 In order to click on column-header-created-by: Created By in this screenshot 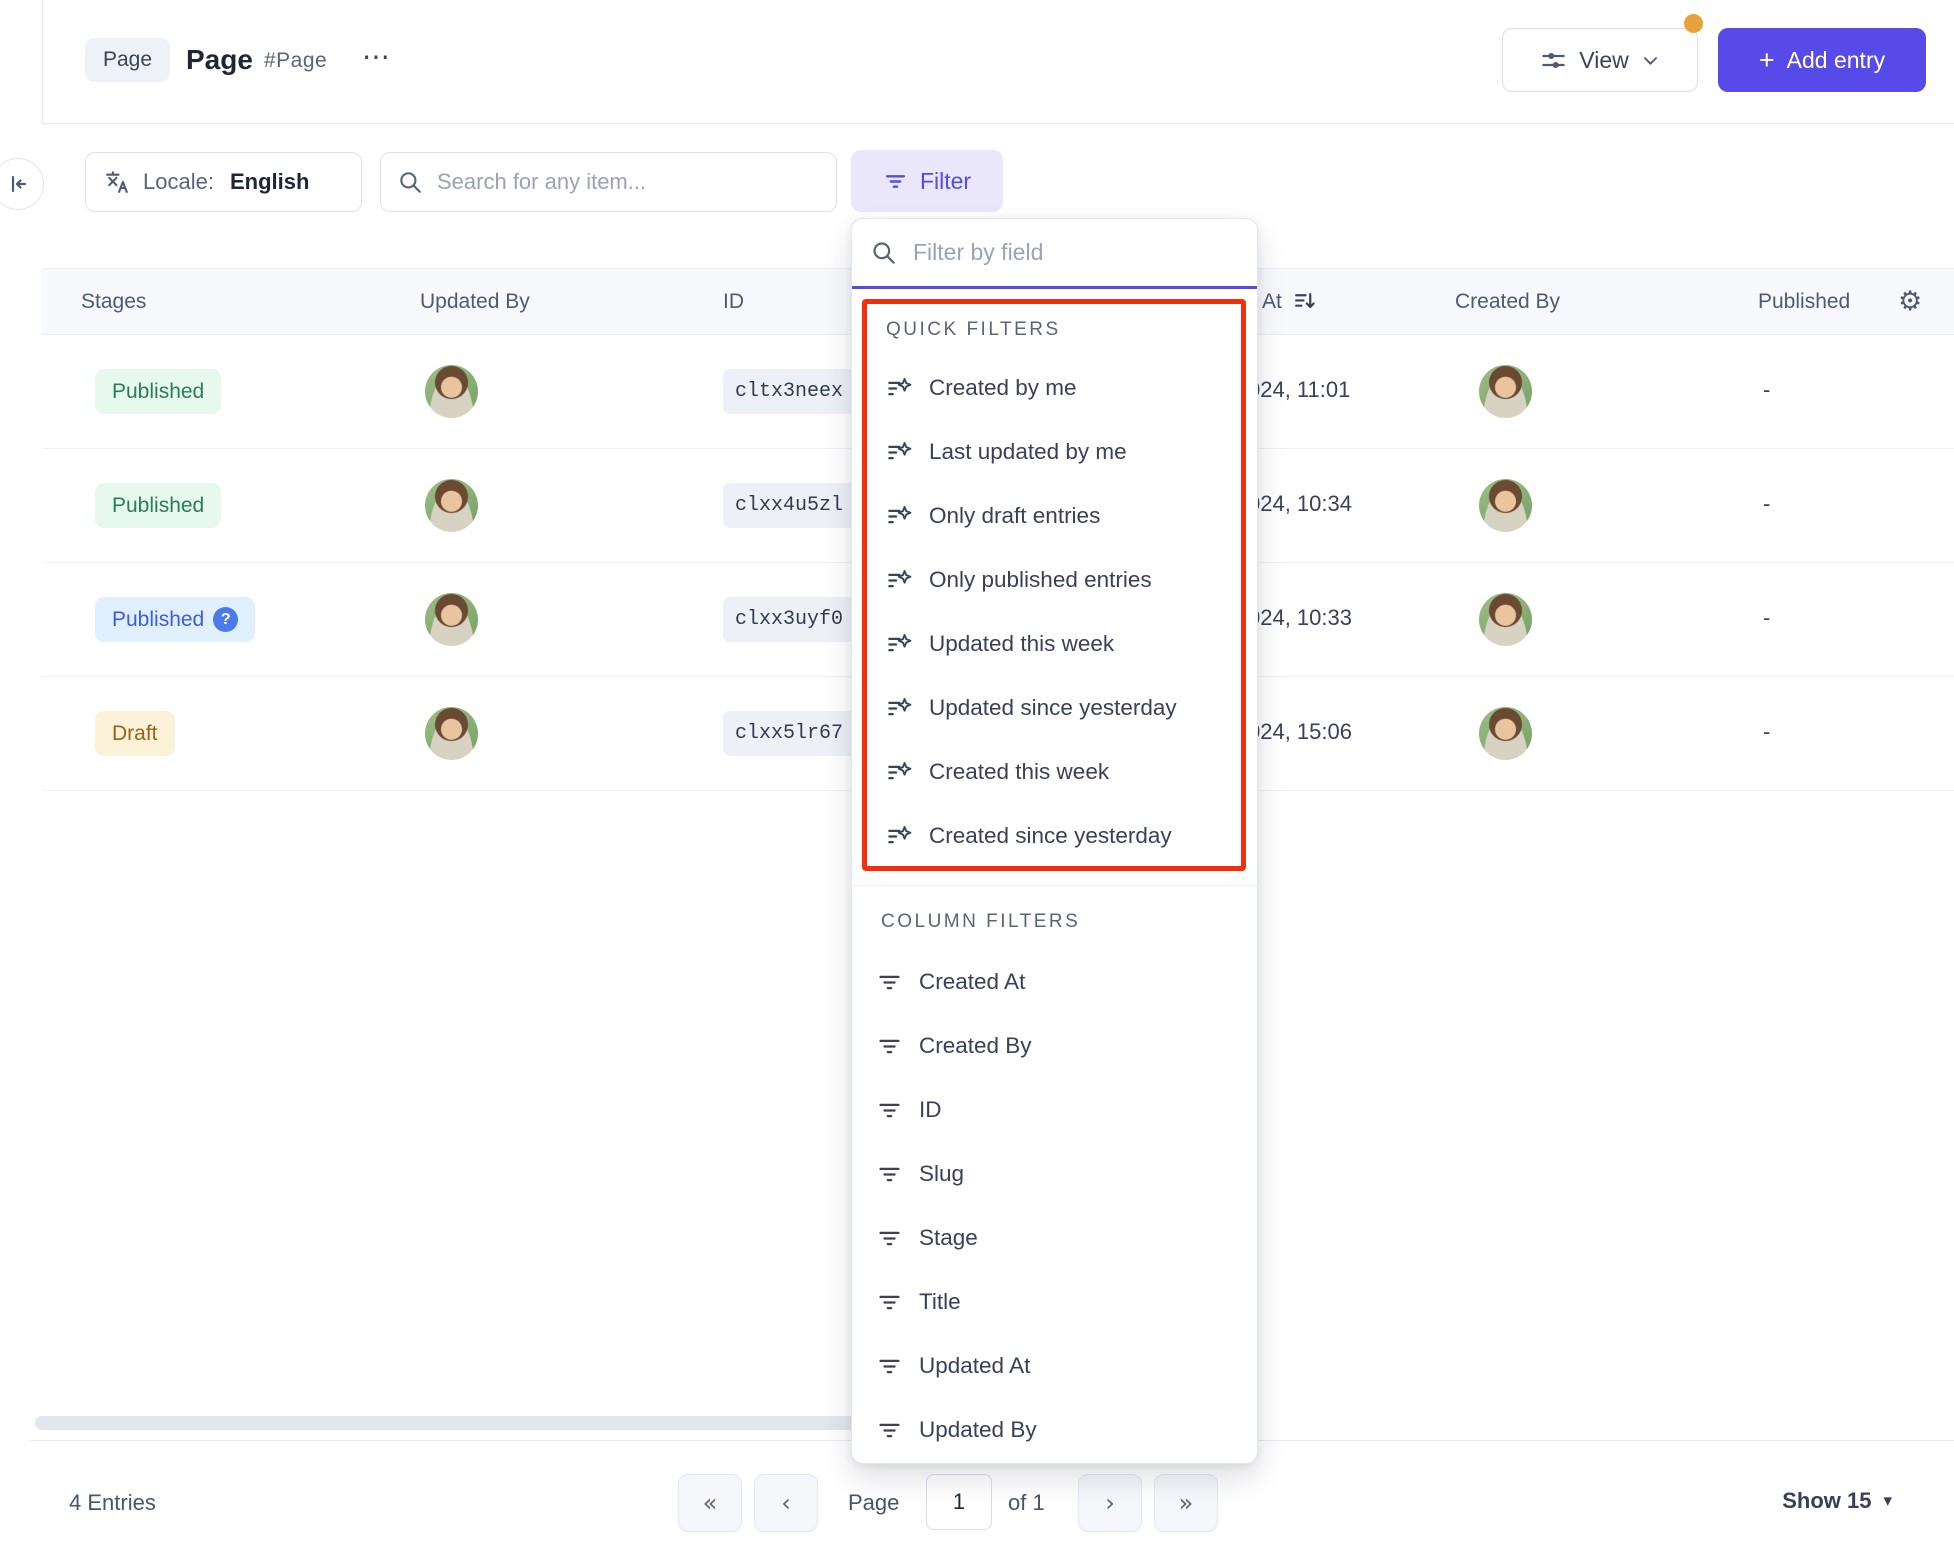, I will do `click(1507, 301)`.